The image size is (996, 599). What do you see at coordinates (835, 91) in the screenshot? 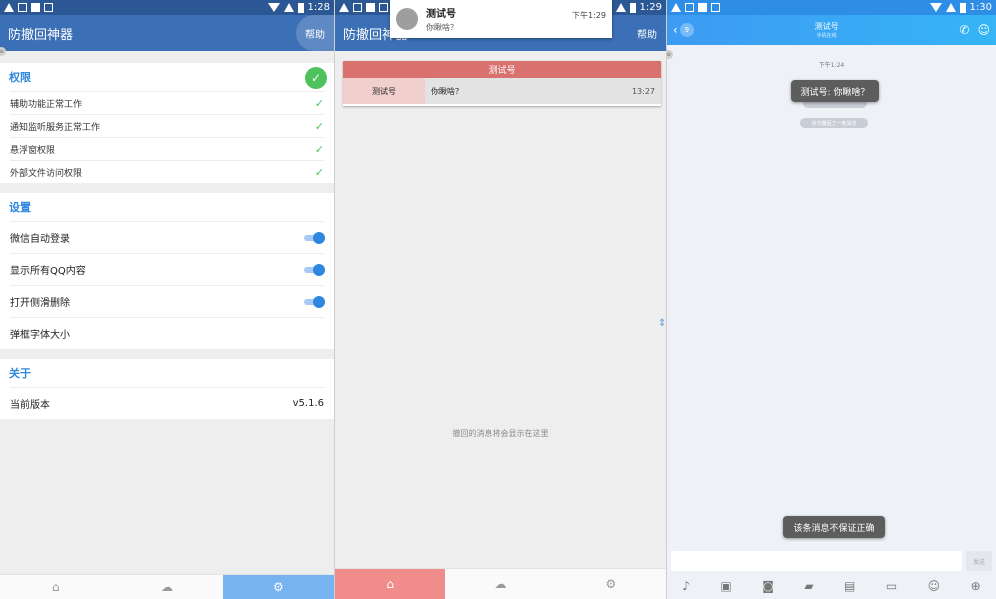
I see `recall-toast: 测试号: 你瞅啥？` at bounding box center [835, 91].